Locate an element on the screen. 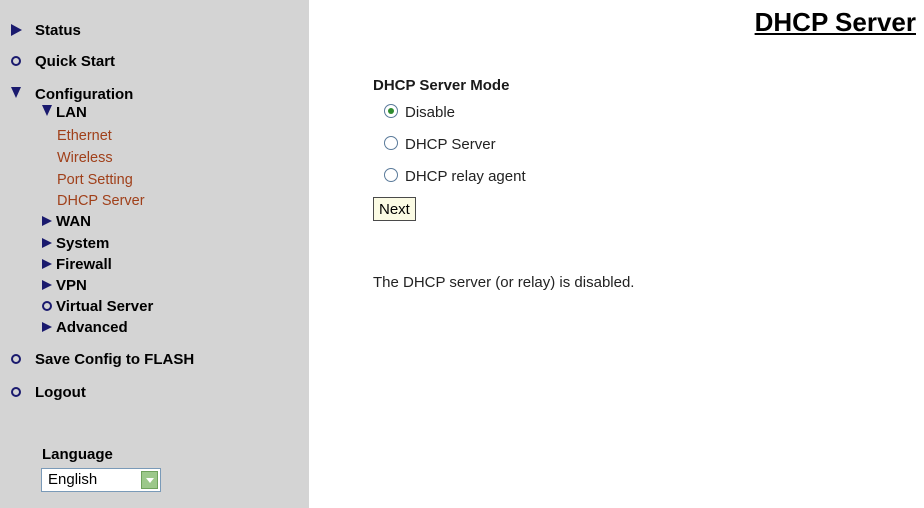 The height and width of the screenshot is (508, 924). nav-item-configuration: Configuration is located at coordinates (72, 95).